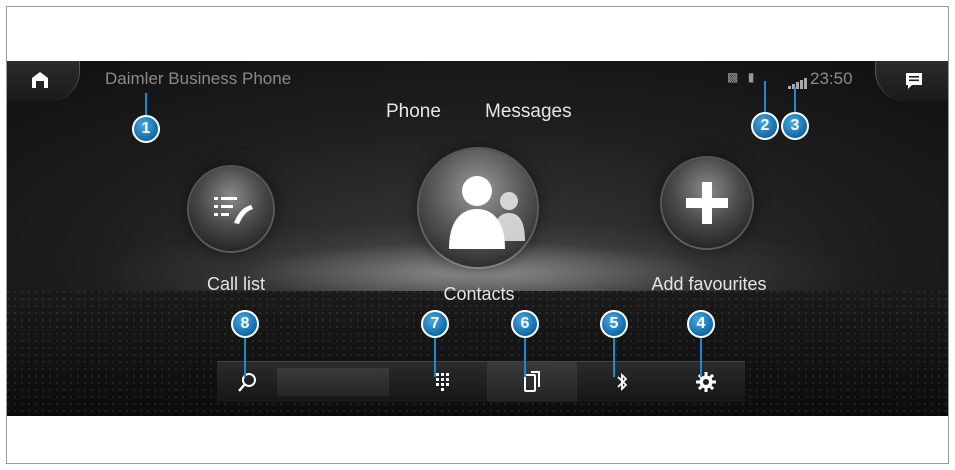 The image size is (955, 470). Describe the element at coordinates (701, 324) in the screenshot. I see `callout-4: 4` at that location.